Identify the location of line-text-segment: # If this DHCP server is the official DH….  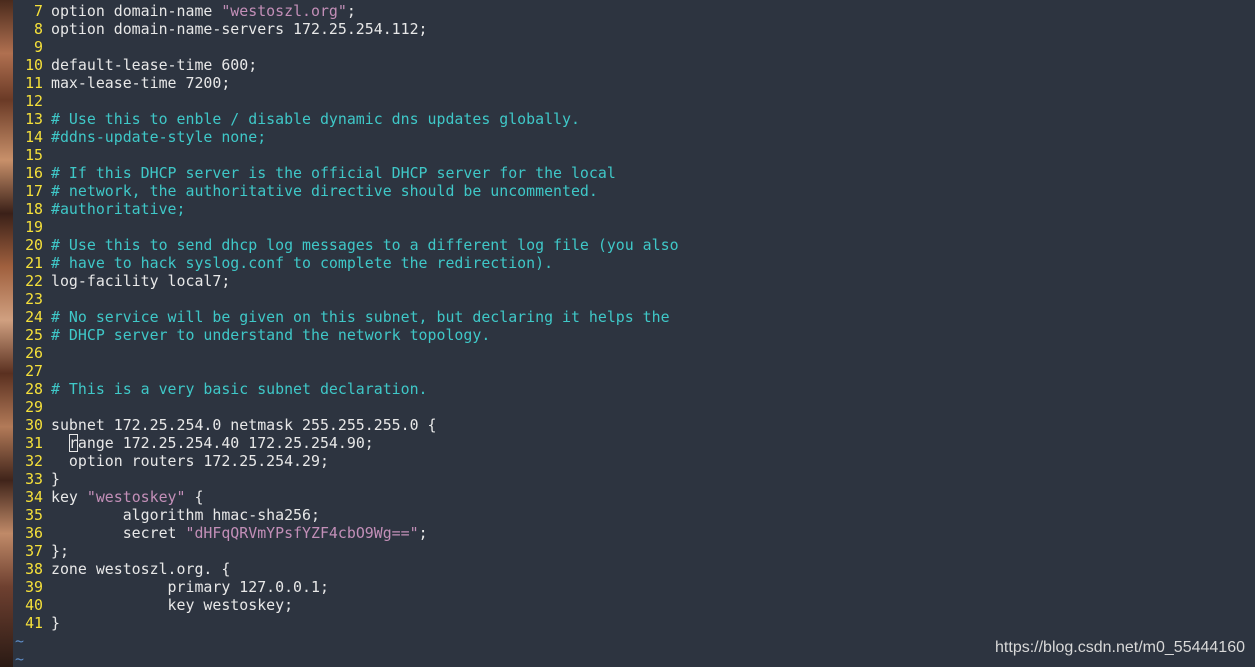
(333, 173).